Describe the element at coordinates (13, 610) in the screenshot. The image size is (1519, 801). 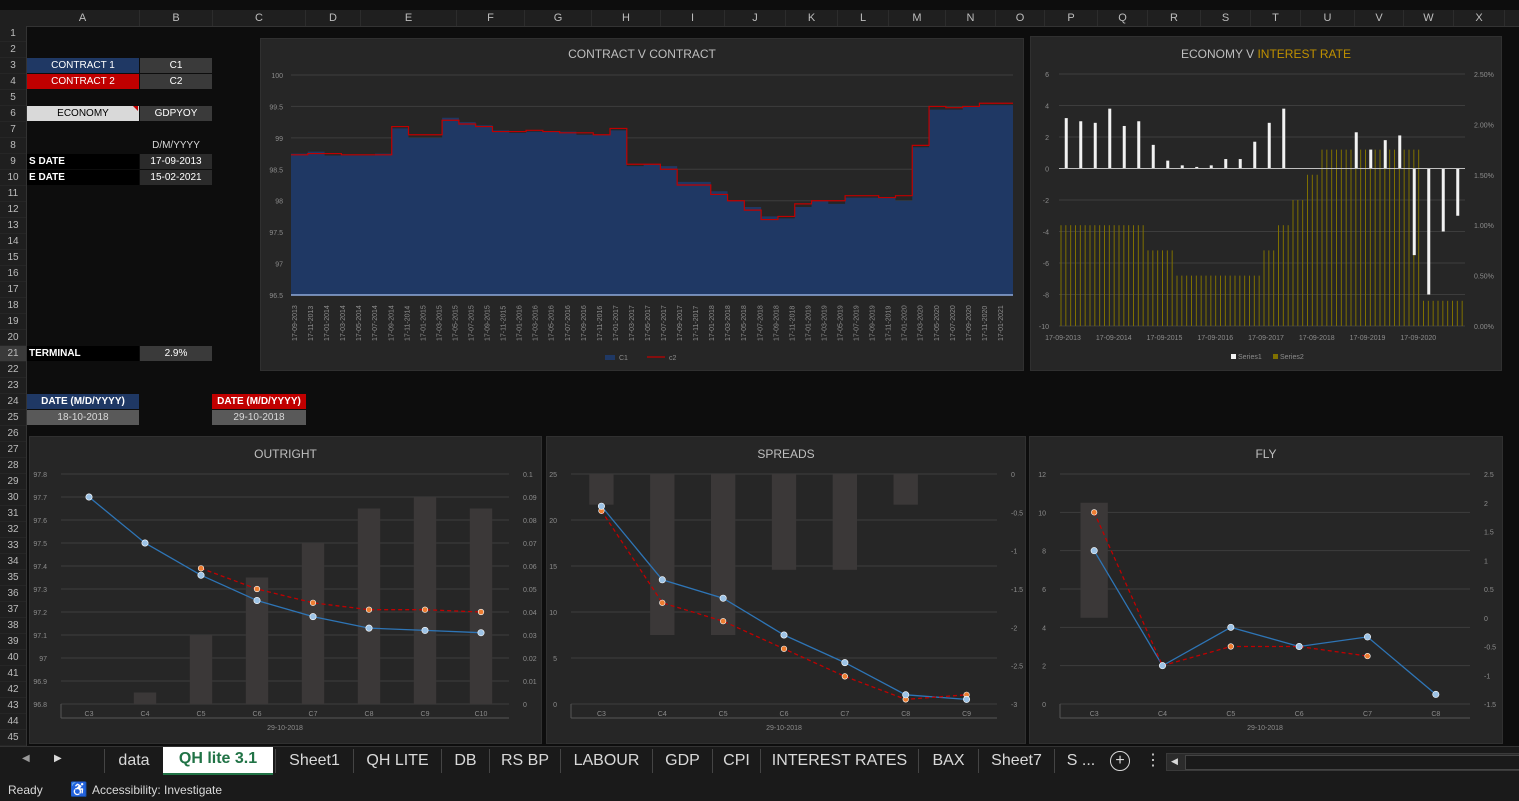
I see `row-header-37: 37` at that location.